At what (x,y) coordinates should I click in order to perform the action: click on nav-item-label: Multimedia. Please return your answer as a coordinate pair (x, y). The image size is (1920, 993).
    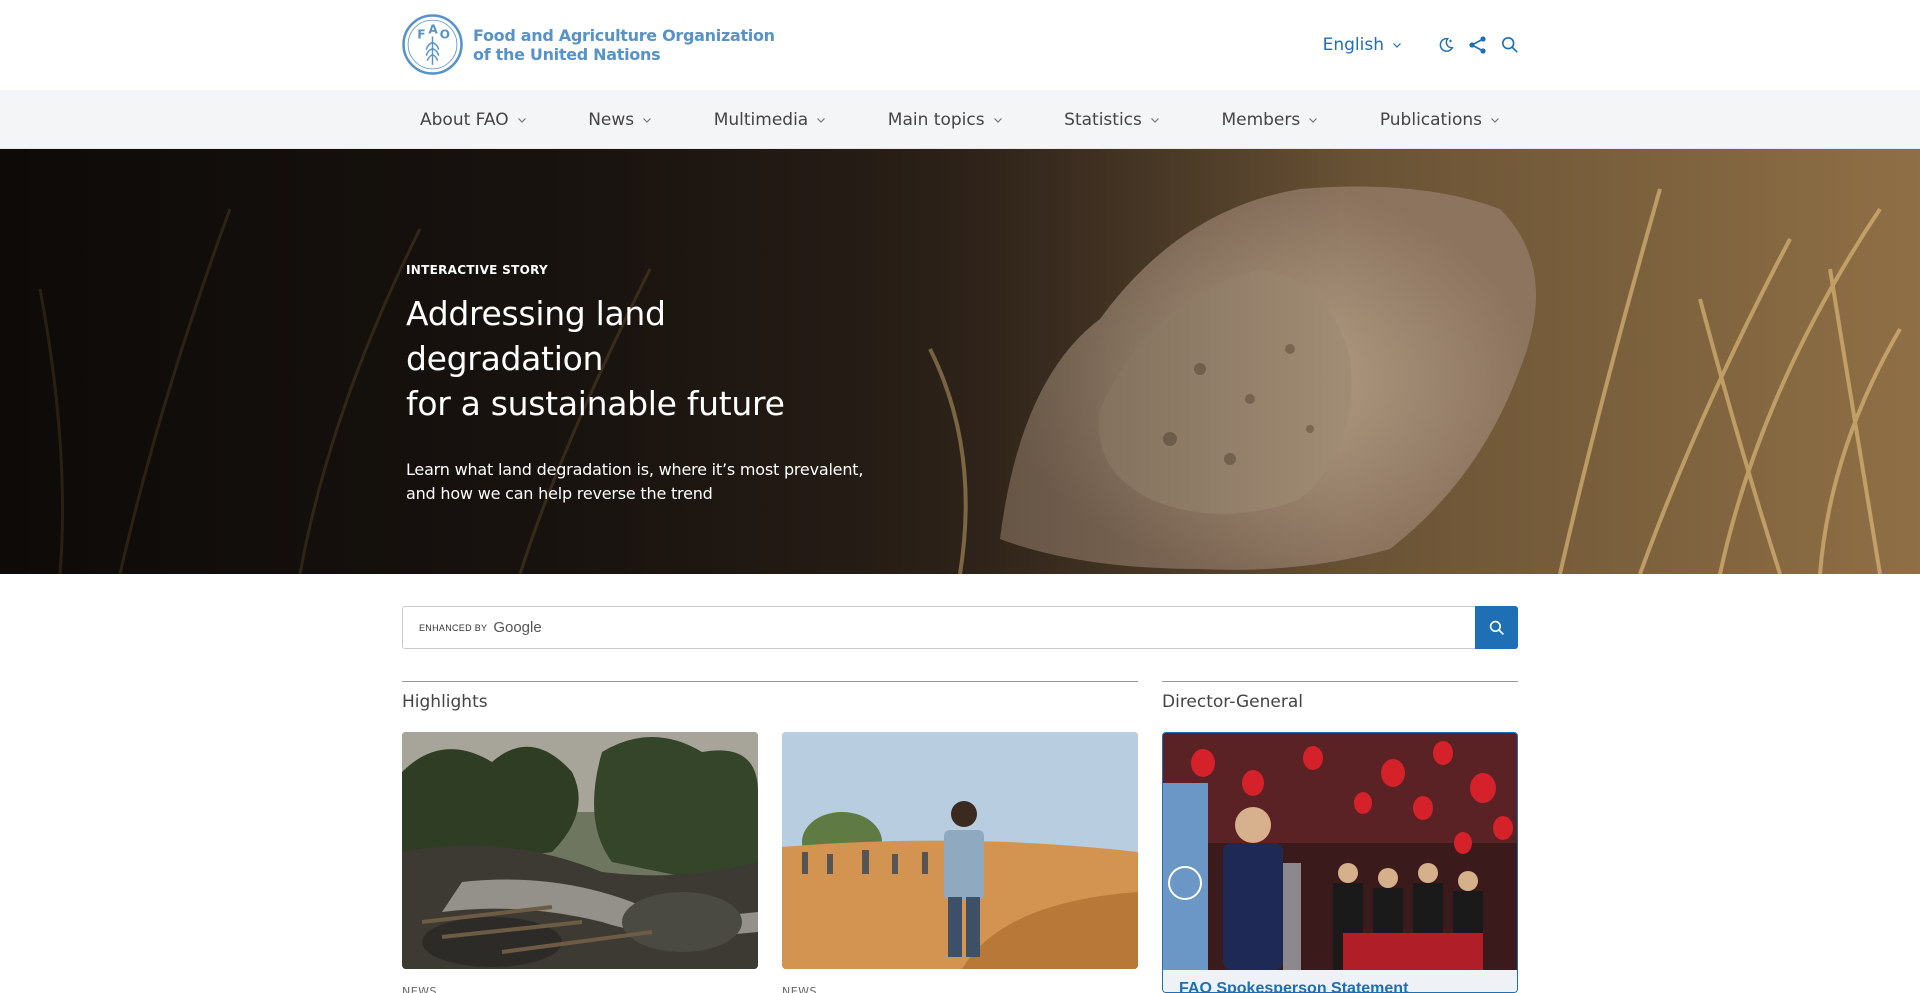
    Looking at the image, I should click on (761, 119).